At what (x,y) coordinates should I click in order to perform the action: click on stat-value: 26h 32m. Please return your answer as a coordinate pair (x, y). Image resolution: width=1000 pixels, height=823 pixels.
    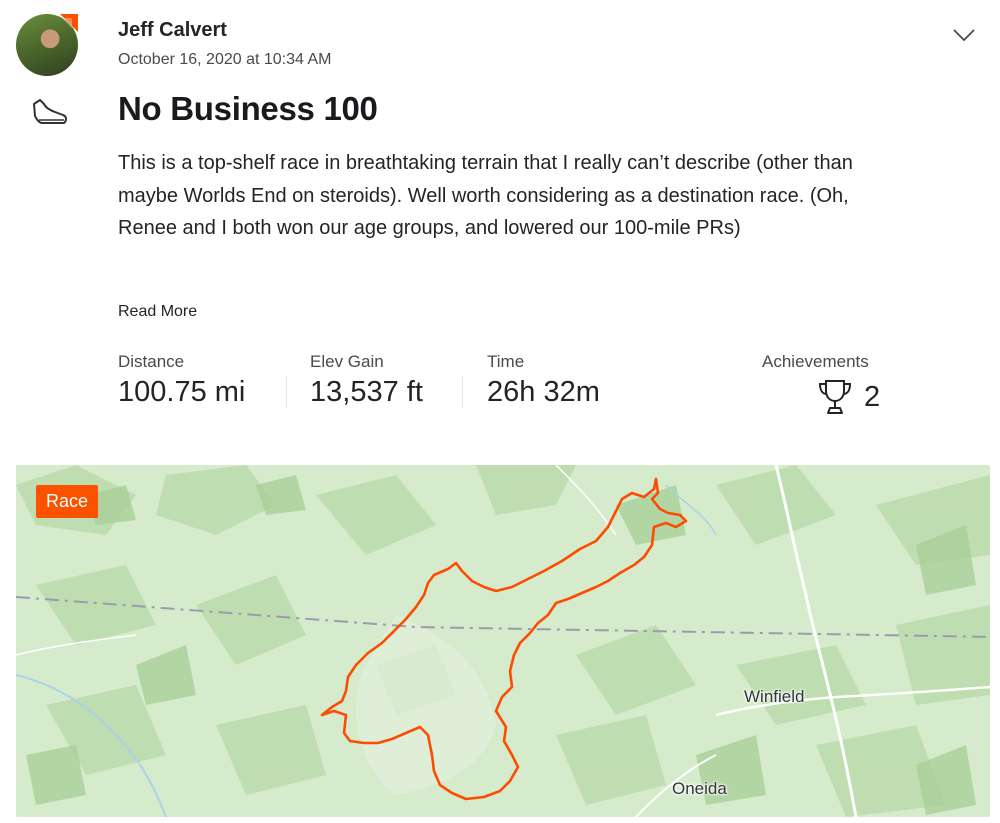
    Looking at the image, I should click on (543, 392).